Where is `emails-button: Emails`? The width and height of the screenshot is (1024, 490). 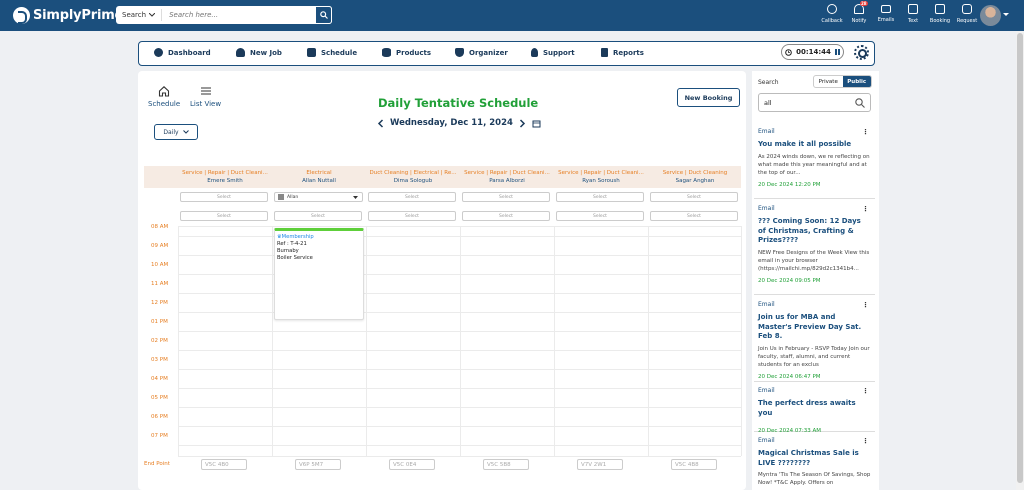 emails-button: Emails is located at coordinates (886, 14).